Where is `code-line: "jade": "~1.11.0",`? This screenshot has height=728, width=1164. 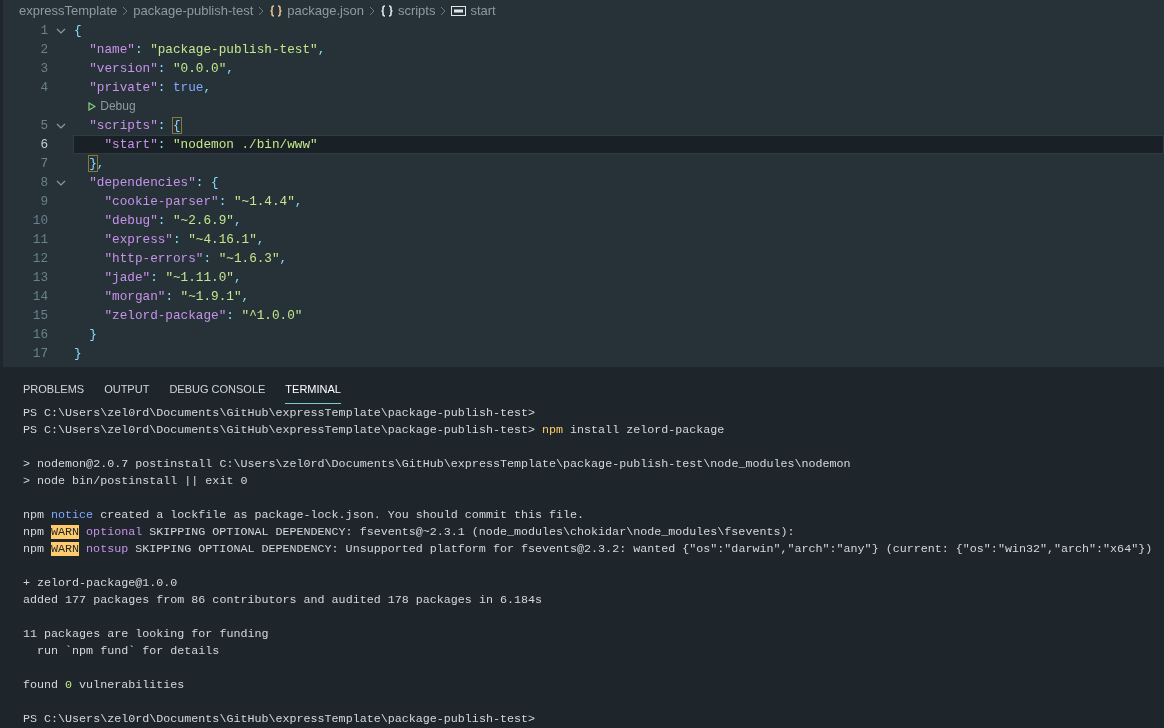 code-line: "jade": "~1.11.0", is located at coordinates (173, 278).